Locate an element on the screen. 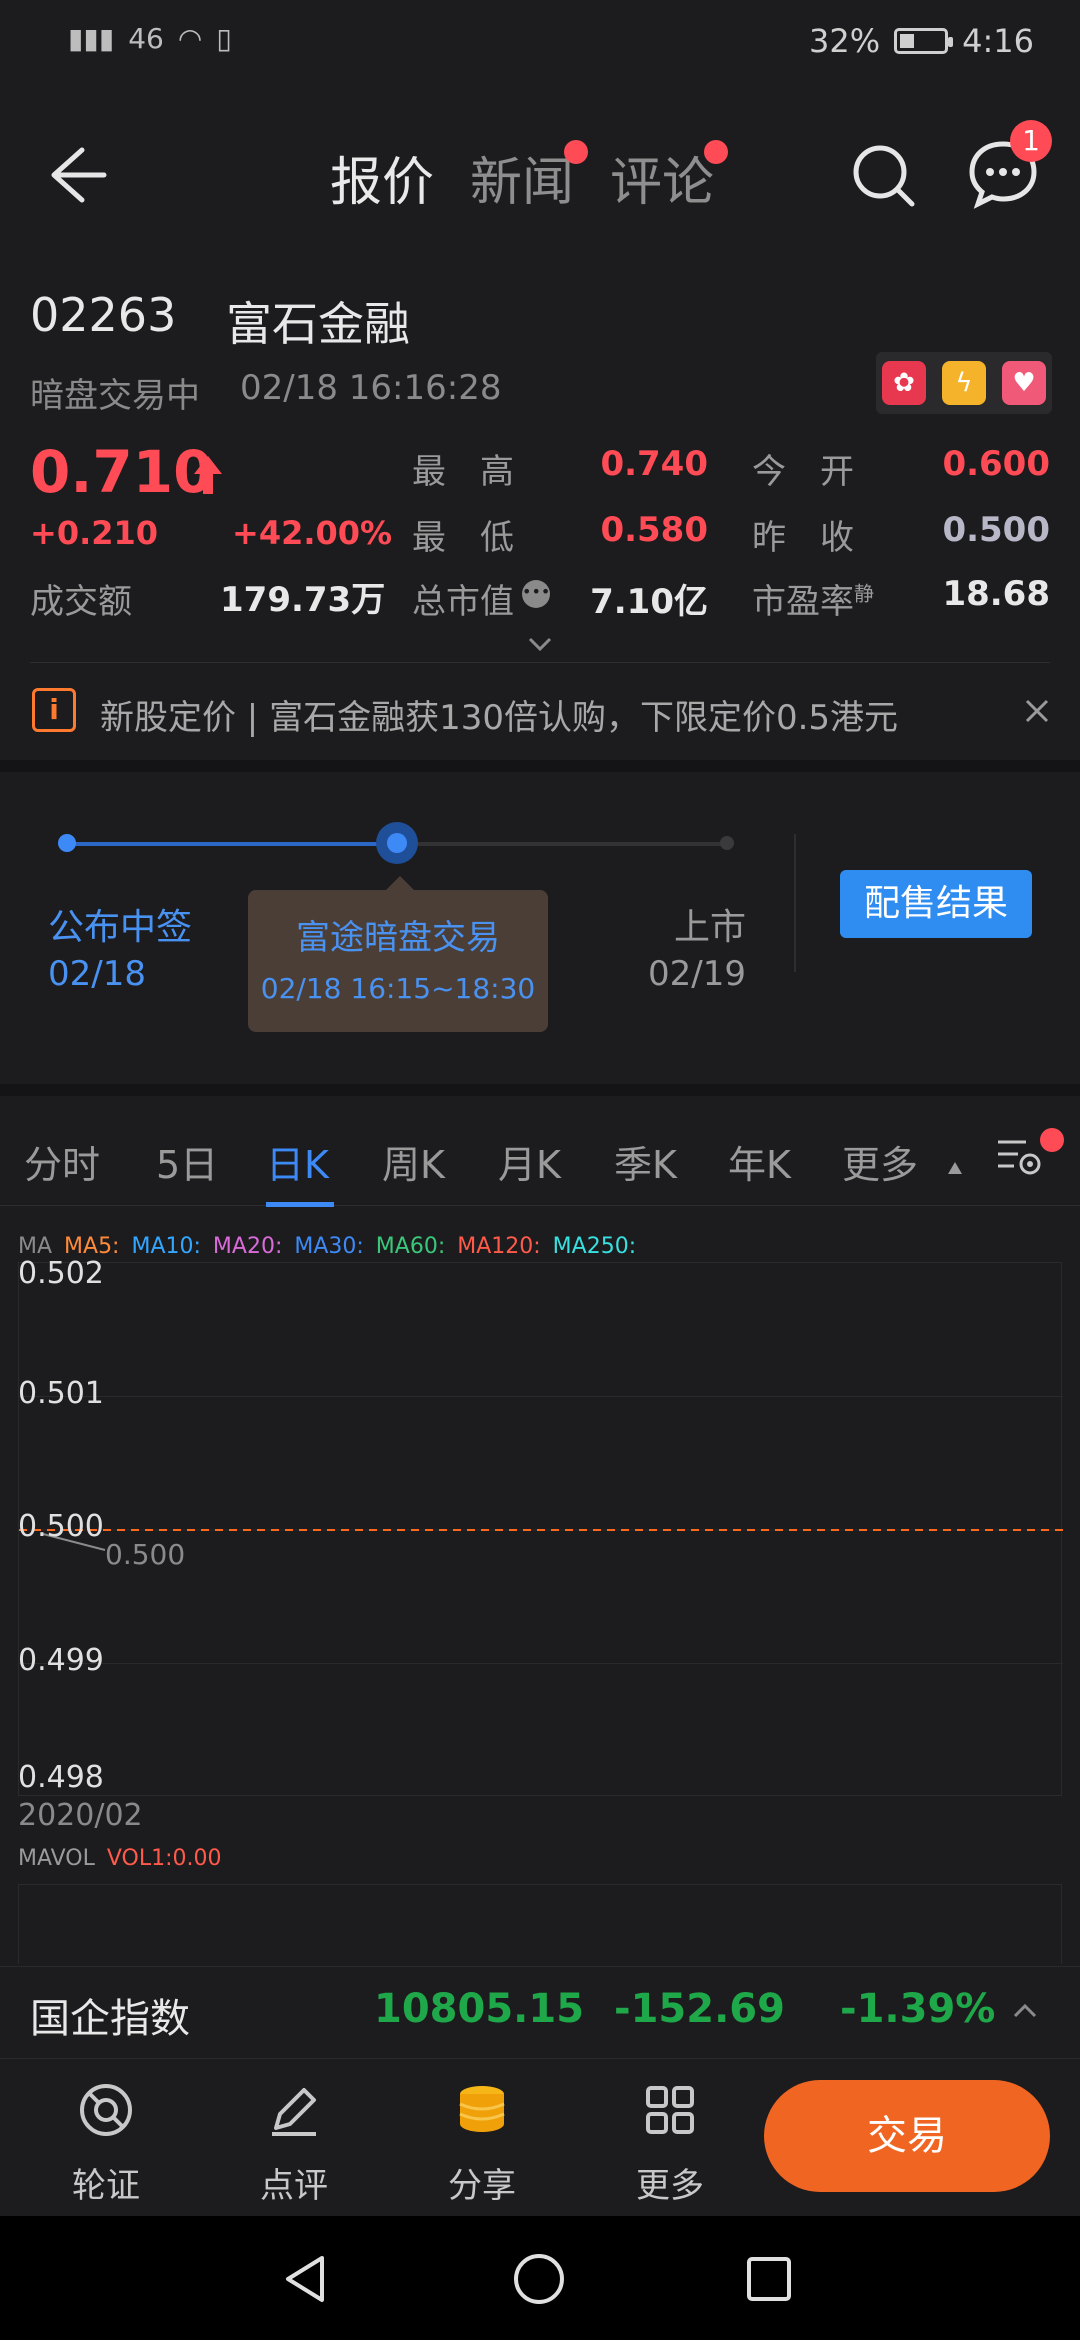 This screenshot has height=2340, width=1080. warrants-icon is located at coordinates (106, 2110).